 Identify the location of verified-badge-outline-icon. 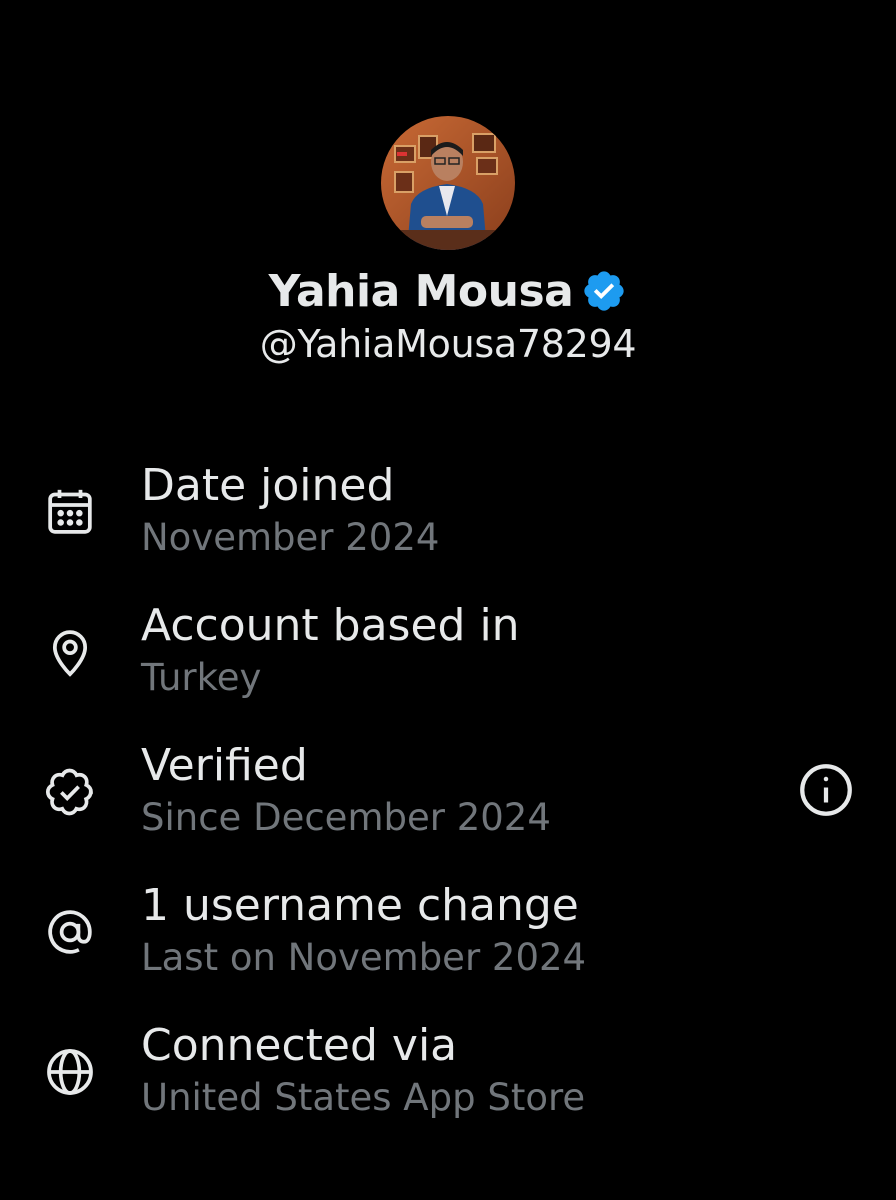
(69, 792).